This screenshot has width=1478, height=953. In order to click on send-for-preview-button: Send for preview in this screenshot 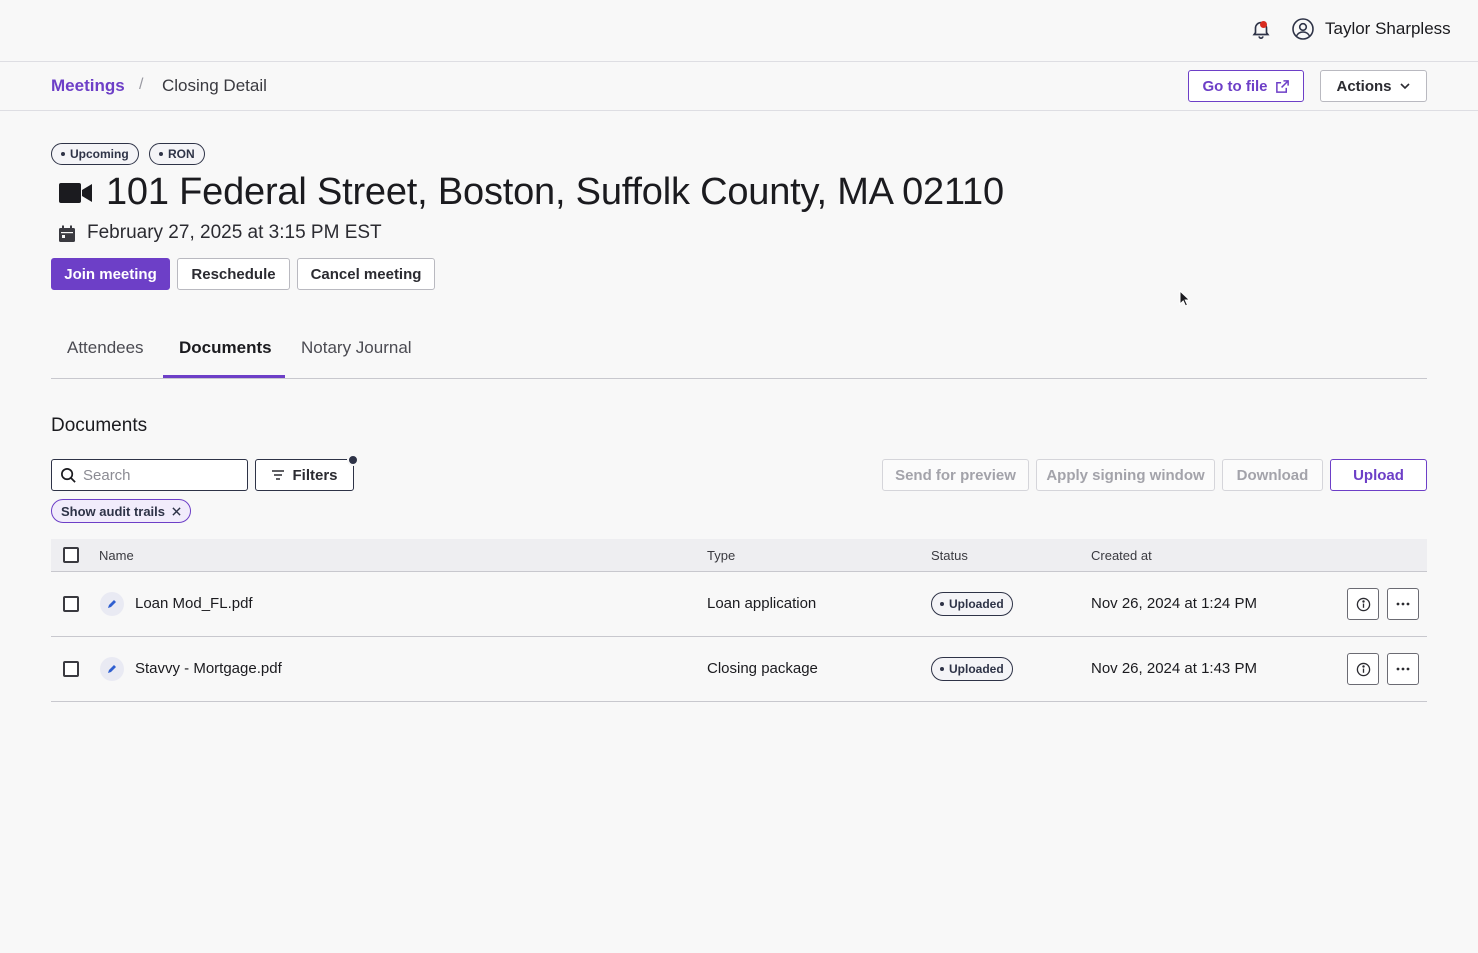, I will do `click(955, 475)`.